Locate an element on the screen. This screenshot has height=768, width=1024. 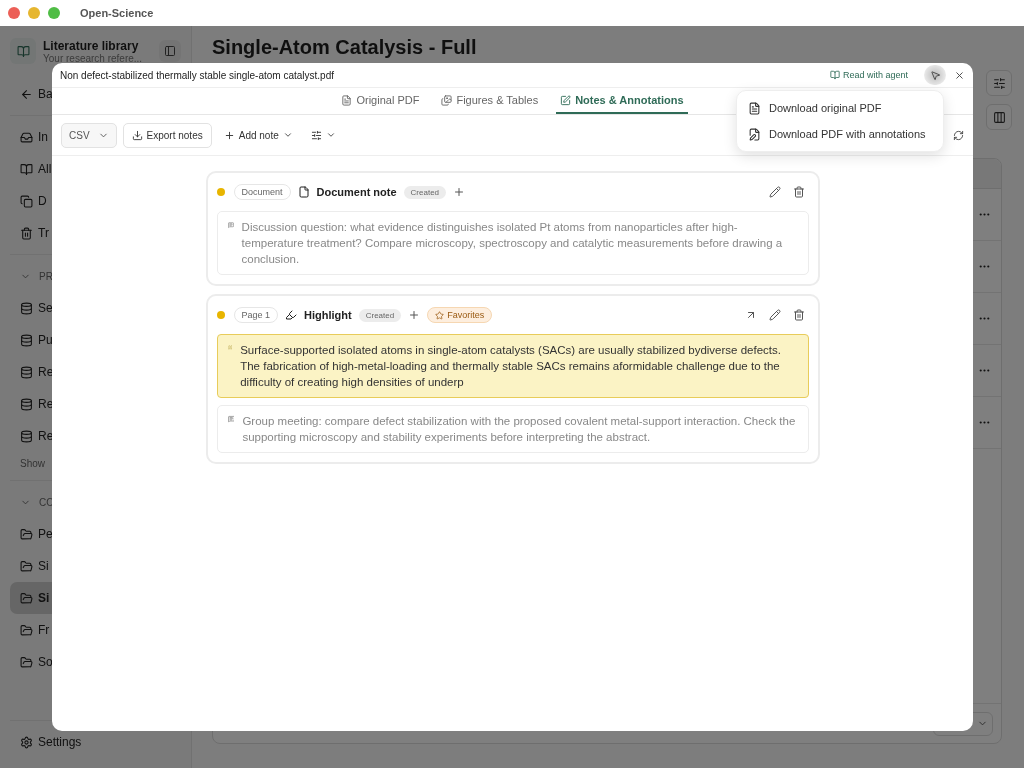
note-title: Document note is located at coordinates (356, 192).